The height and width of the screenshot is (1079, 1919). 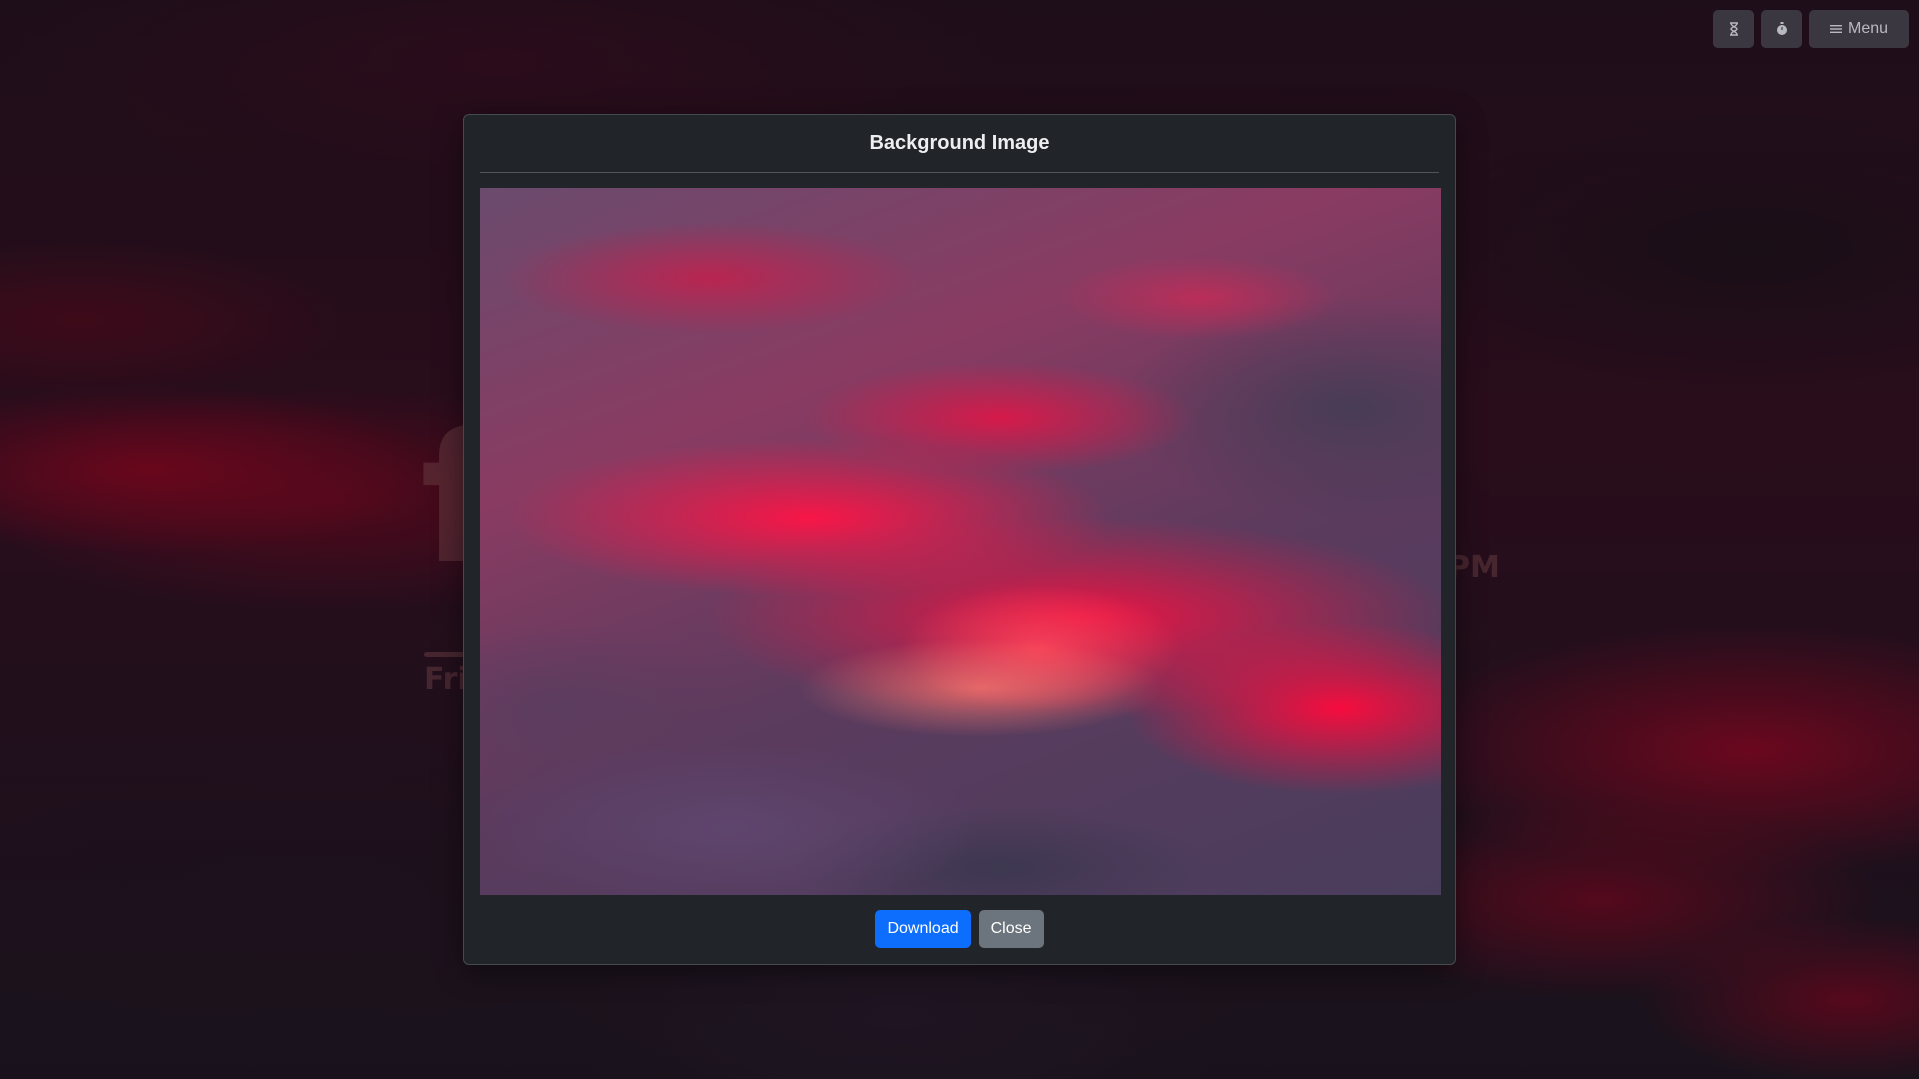 I want to click on menu-button: Menu, so click(x=1859, y=29).